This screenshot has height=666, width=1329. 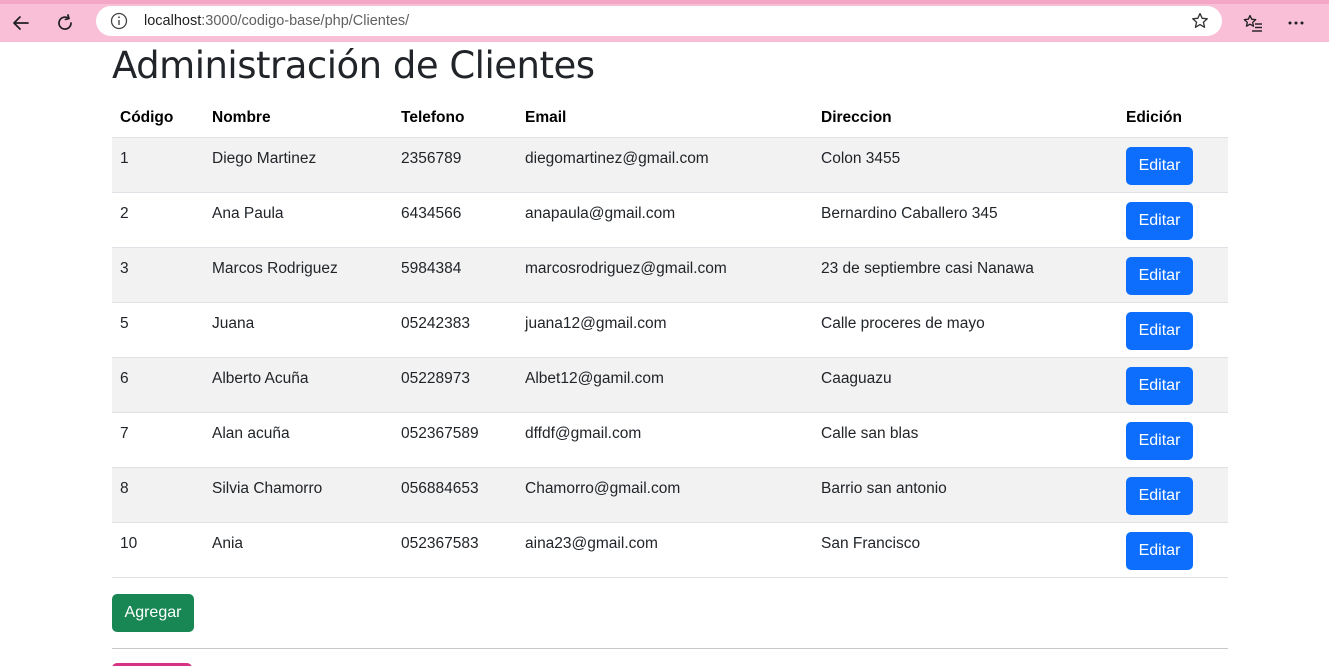 I want to click on cell-direccion: Calle san blas, so click(x=870, y=433).